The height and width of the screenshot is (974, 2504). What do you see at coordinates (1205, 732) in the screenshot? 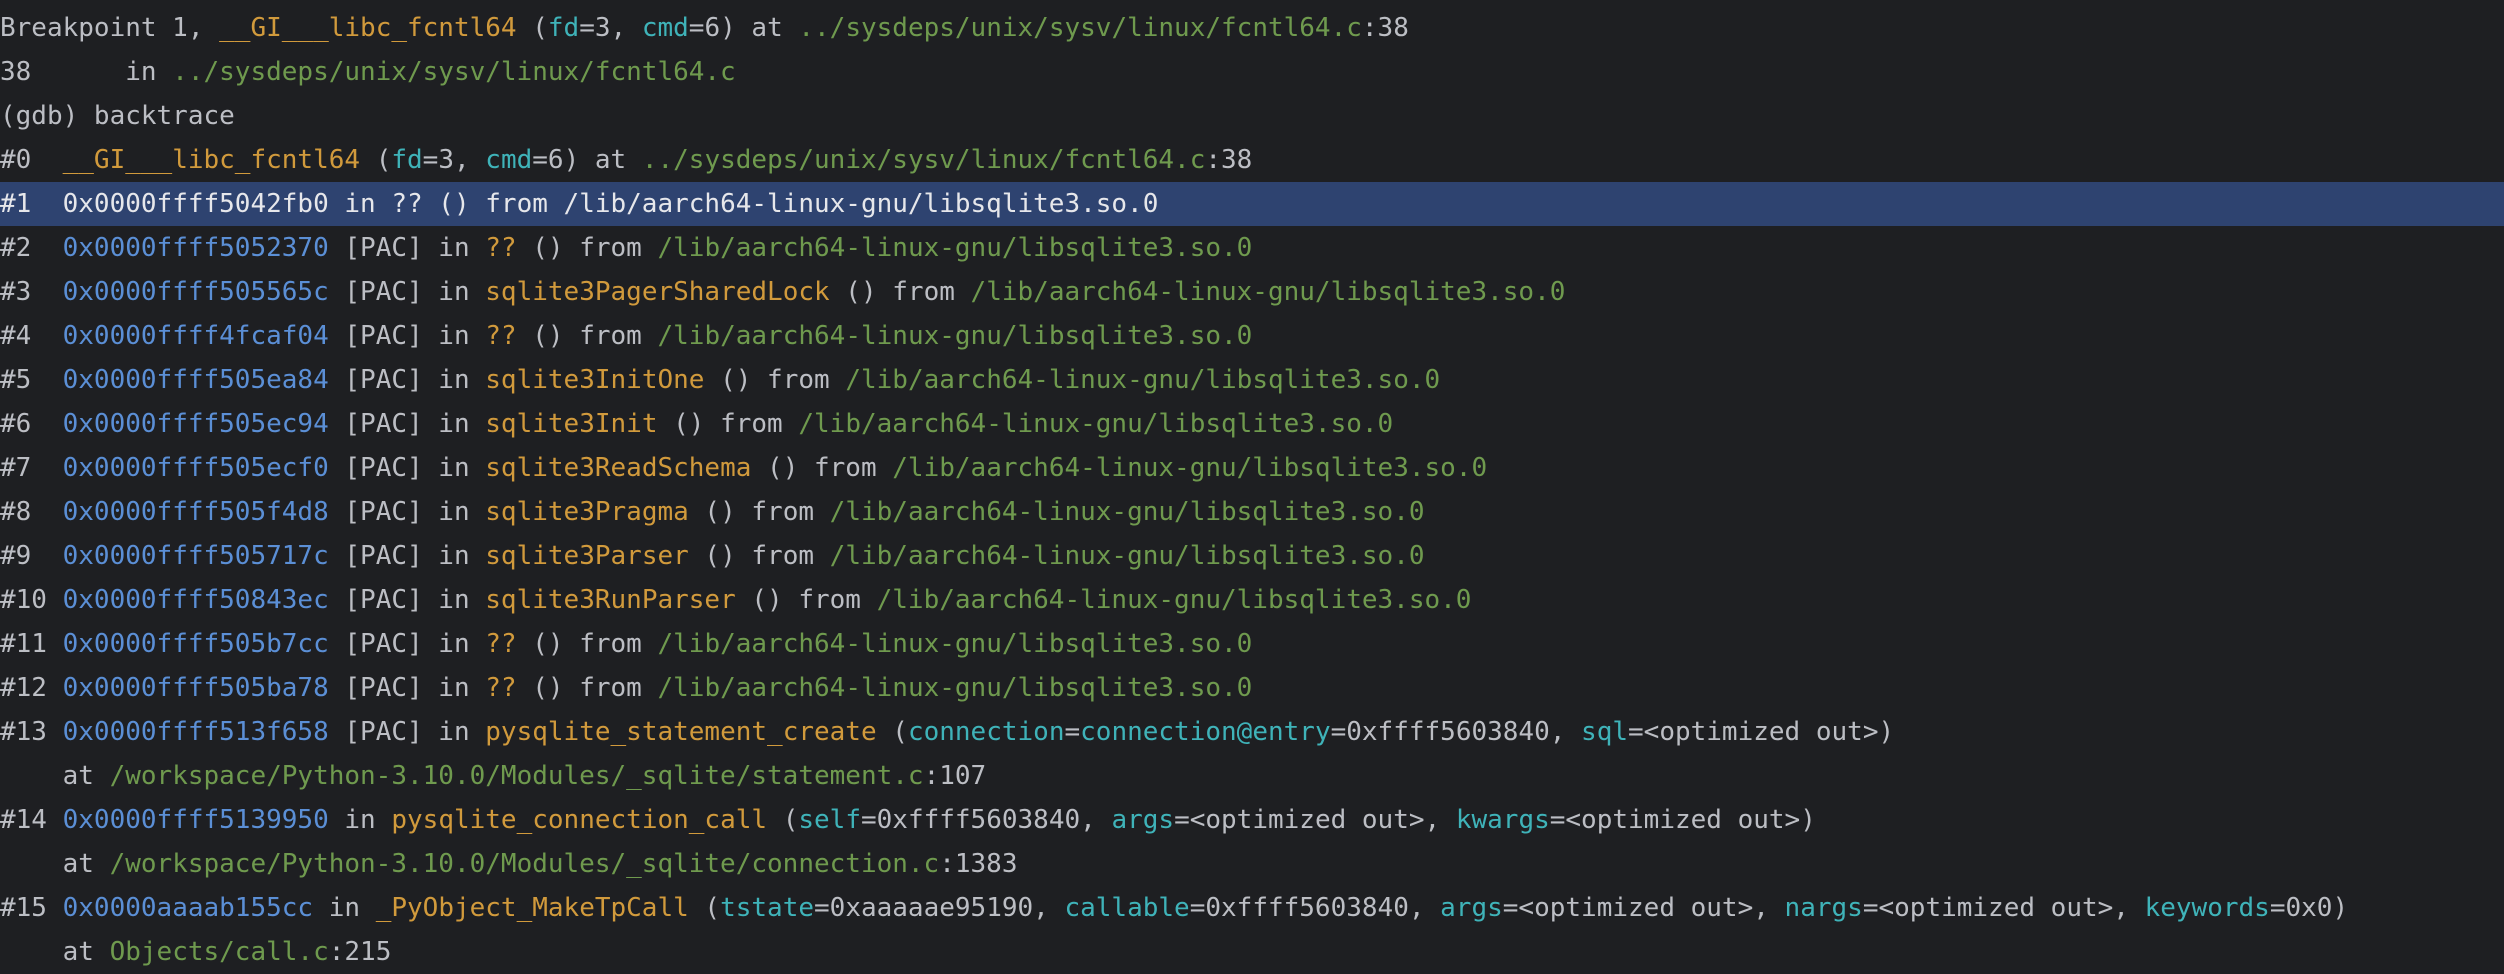
I see `text-segment-param: connection@entry` at bounding box center [1205, 732].